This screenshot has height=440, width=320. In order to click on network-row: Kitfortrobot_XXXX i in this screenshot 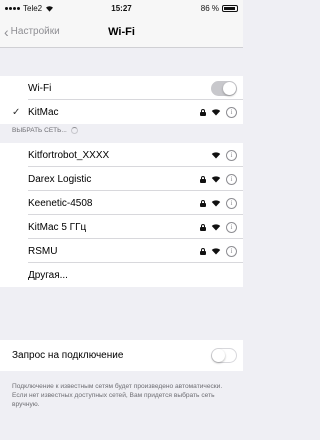, I will do `click(121, 155)`.